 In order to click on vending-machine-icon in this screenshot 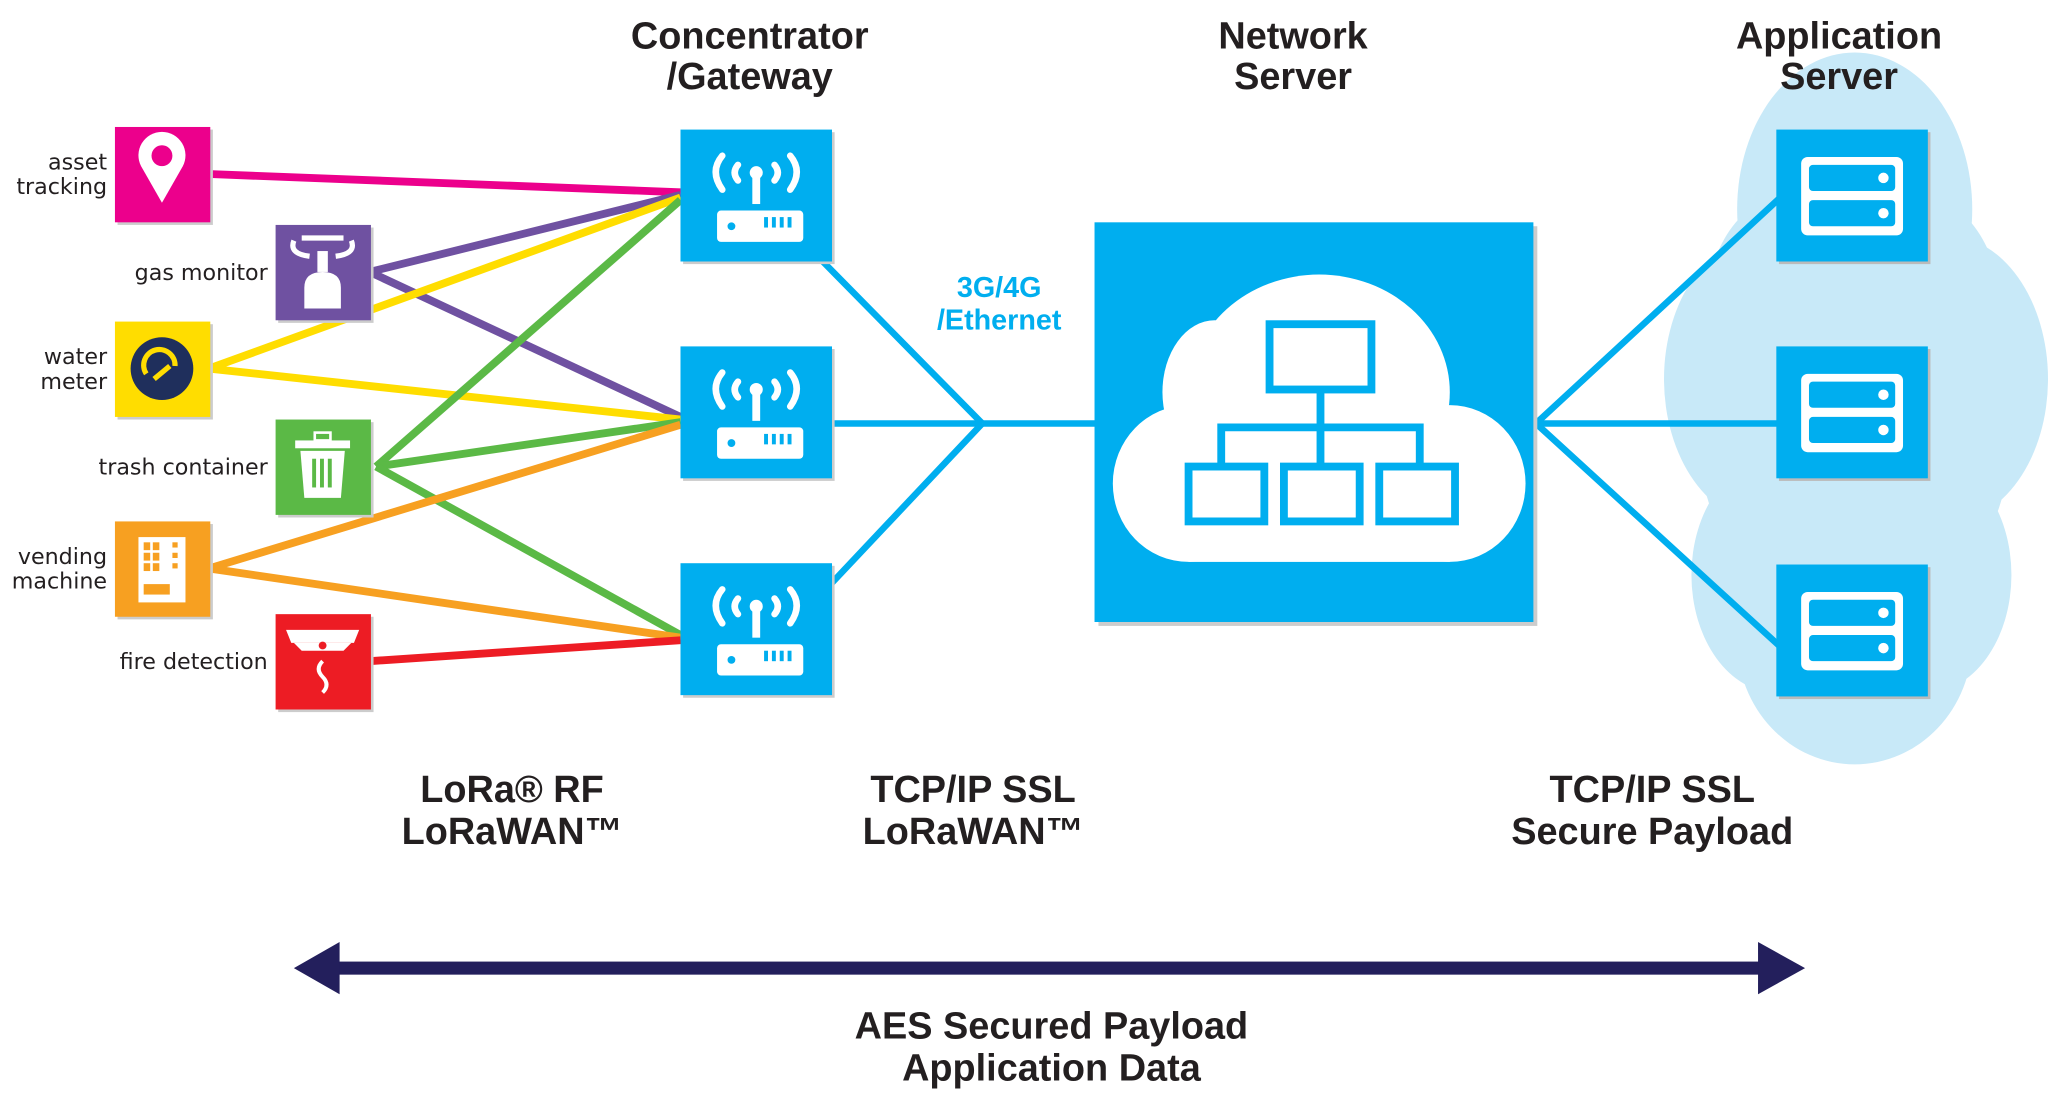, I will do `click(162, 570)`.